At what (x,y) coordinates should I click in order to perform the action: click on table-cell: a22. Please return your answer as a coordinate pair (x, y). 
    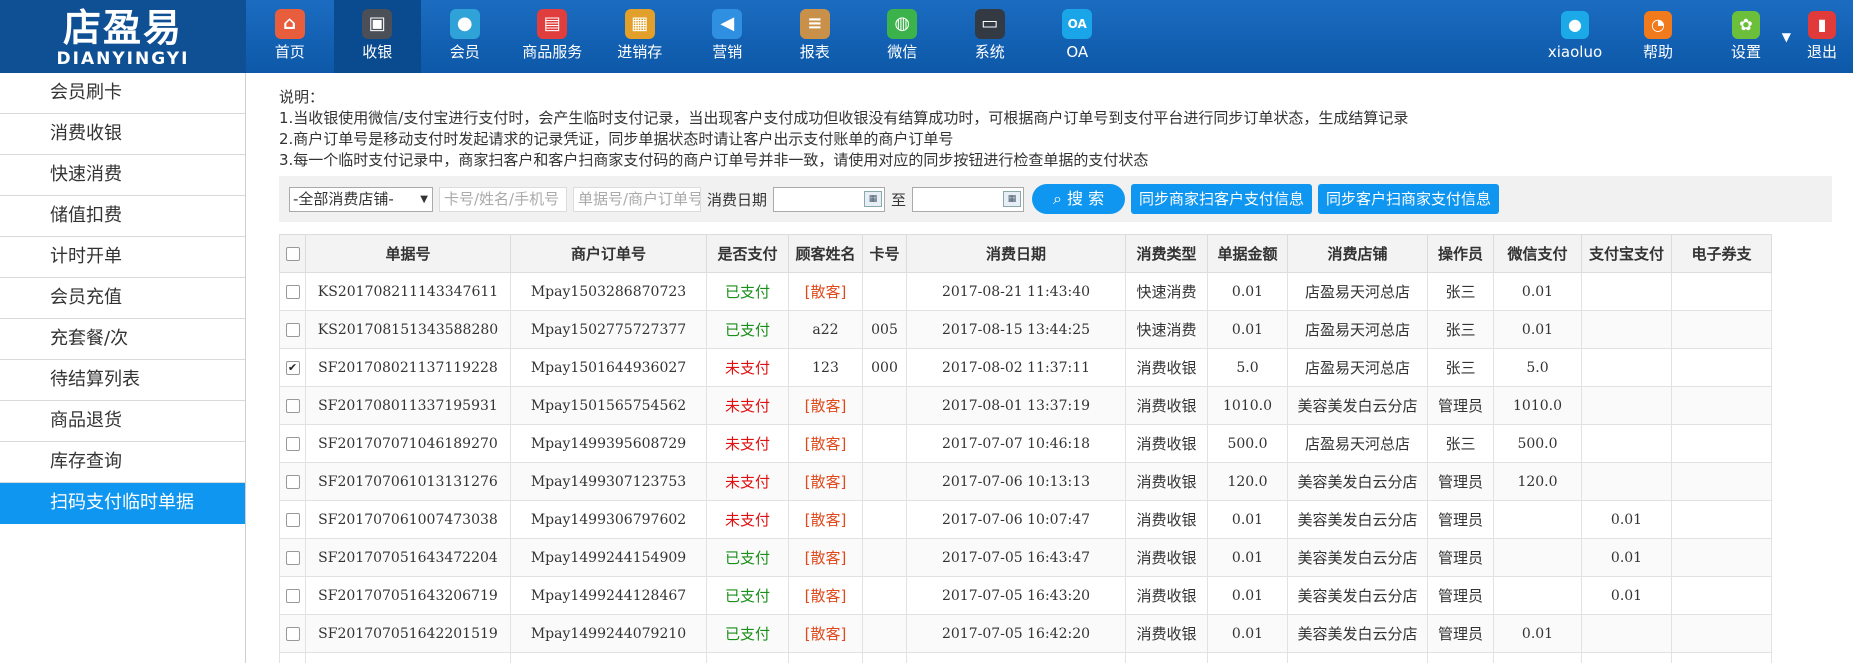
    Looking at the image, I should click on (825, 329).